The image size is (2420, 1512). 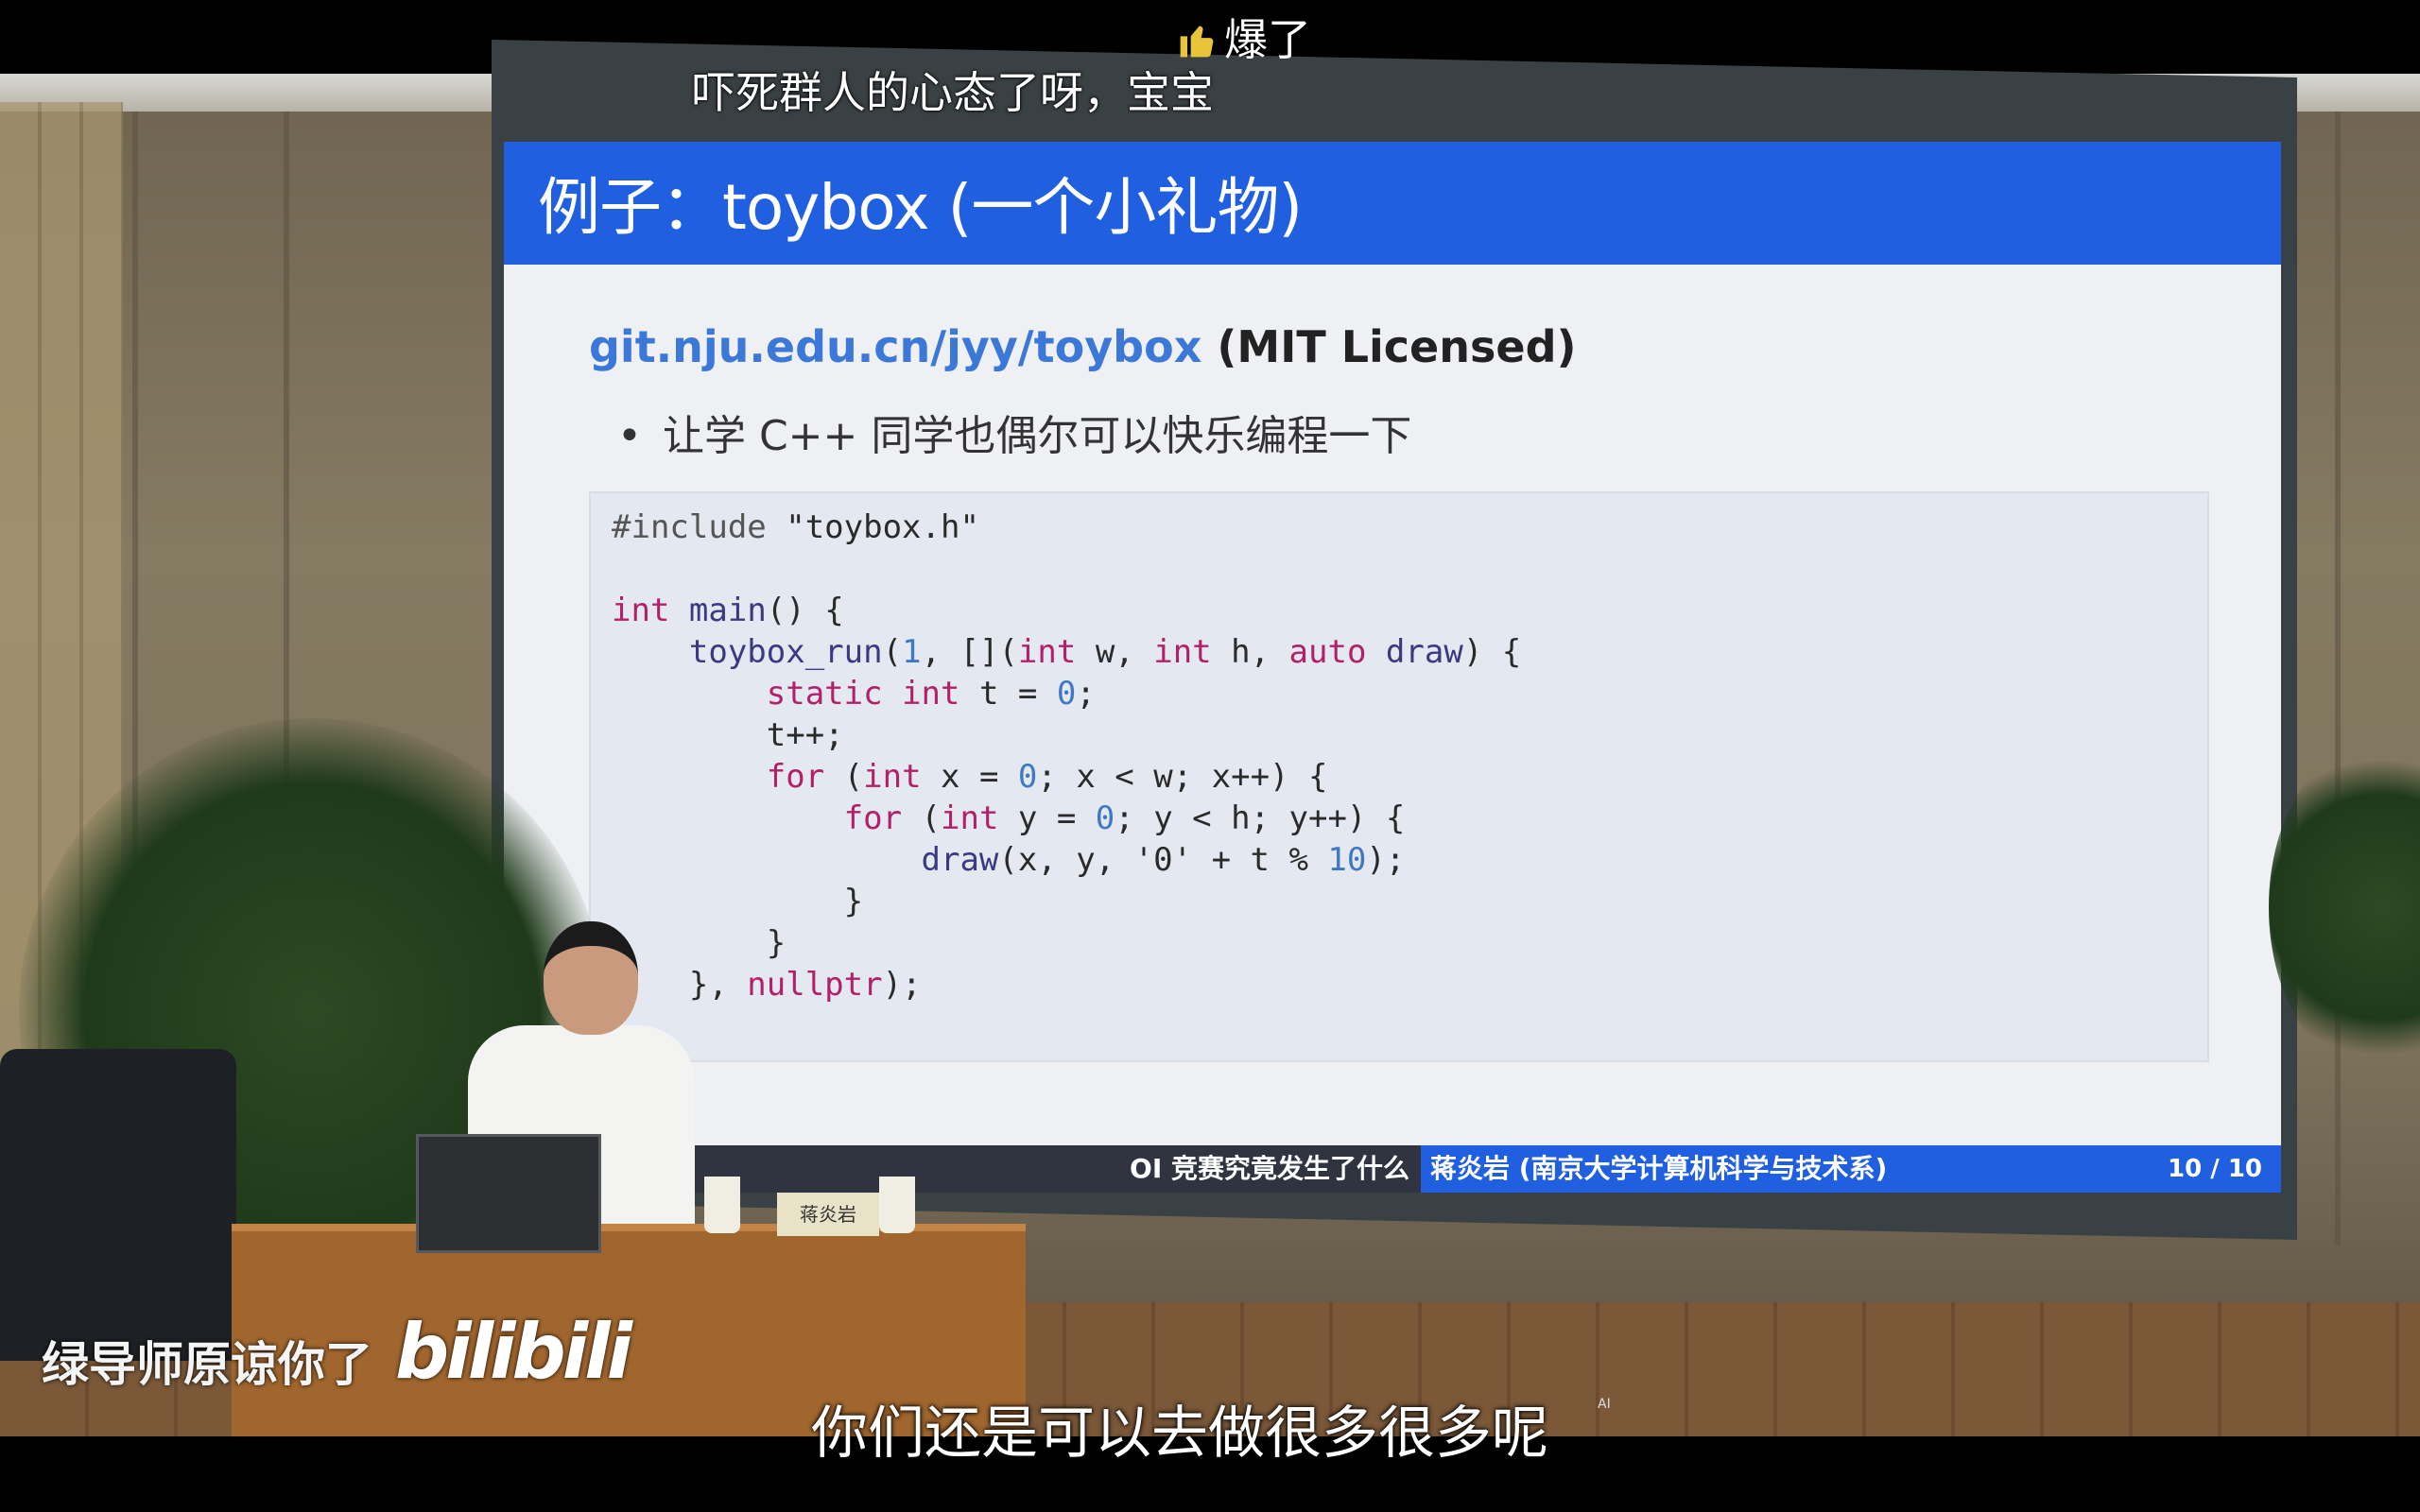 What do you see at coordinates (920, 207) in the screenshot?
I see `slide-title: 例子：toybox (一个小礼物)` at bounding box center [920, 207].